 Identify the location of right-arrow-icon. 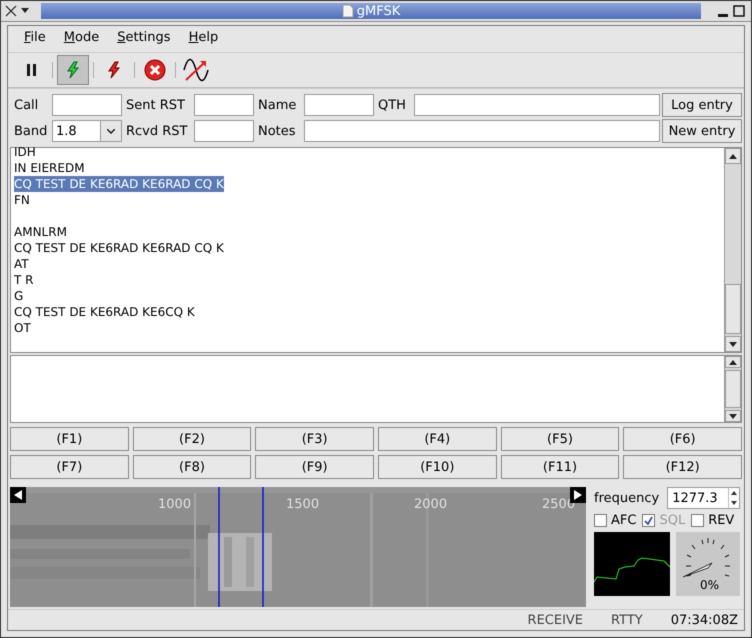
(578, 495).